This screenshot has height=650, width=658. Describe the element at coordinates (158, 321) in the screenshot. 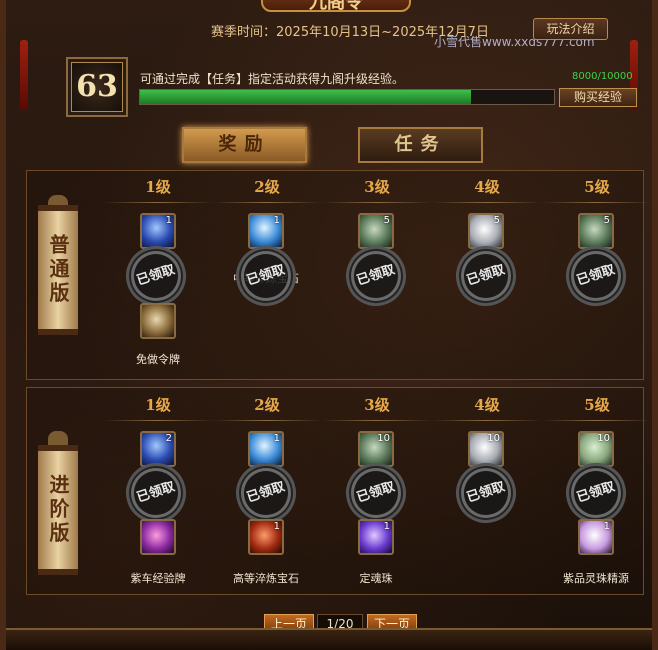

I see `token-icon` at that location.